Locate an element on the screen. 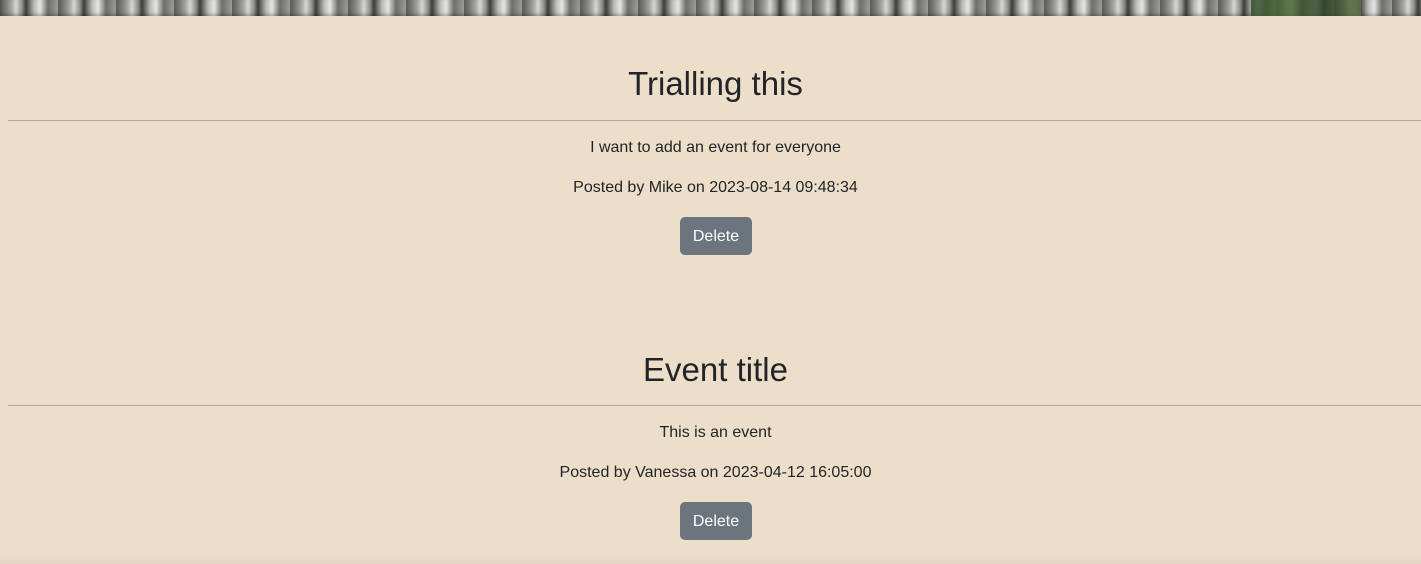 The width and height of the screenshot is (1421, 564). event-posted-by: Posted by Vanessa on 2023-04-12 16:05:00 is located at coordinates (715, 472).